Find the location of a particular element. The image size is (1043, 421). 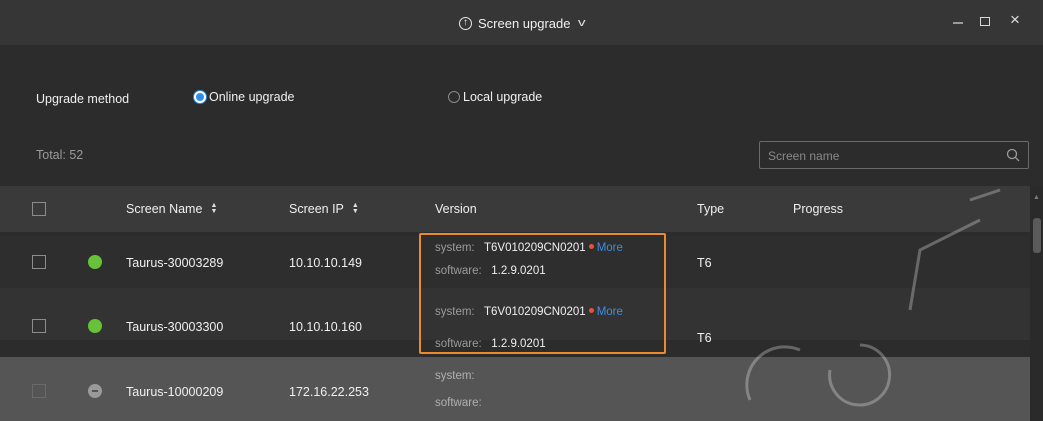

upgrade-method-label: Upgrade method is located at coordinates (83, 99).